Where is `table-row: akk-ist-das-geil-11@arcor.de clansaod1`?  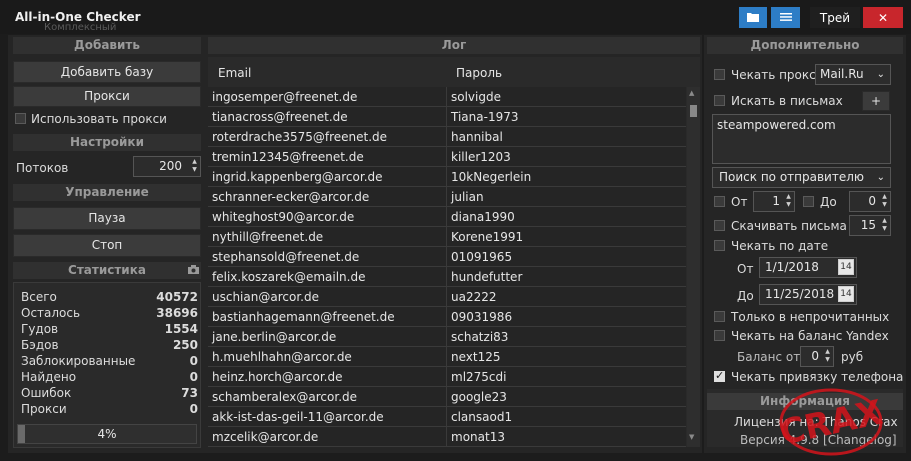
table-row: akk-ist-das-geil-11@arcor.de clansaod1 is located at coordinates (447, 417).